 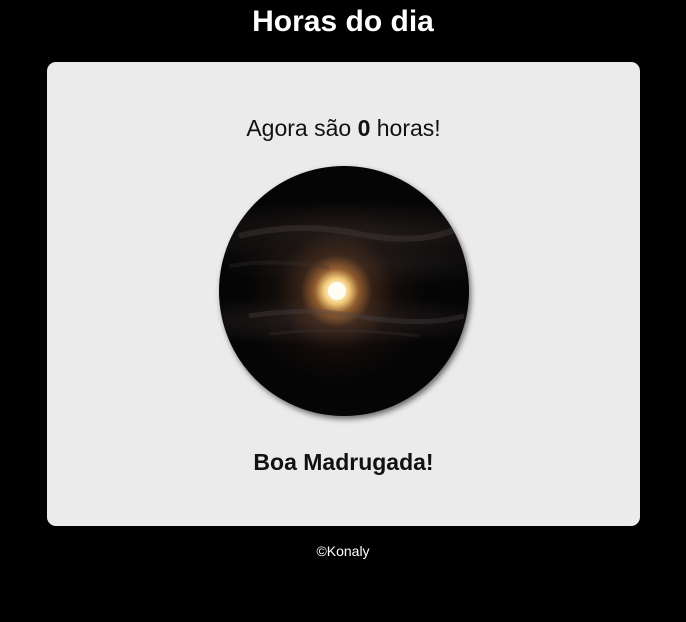 I want to click on time-of-day-image, so click(x=344, y=291).